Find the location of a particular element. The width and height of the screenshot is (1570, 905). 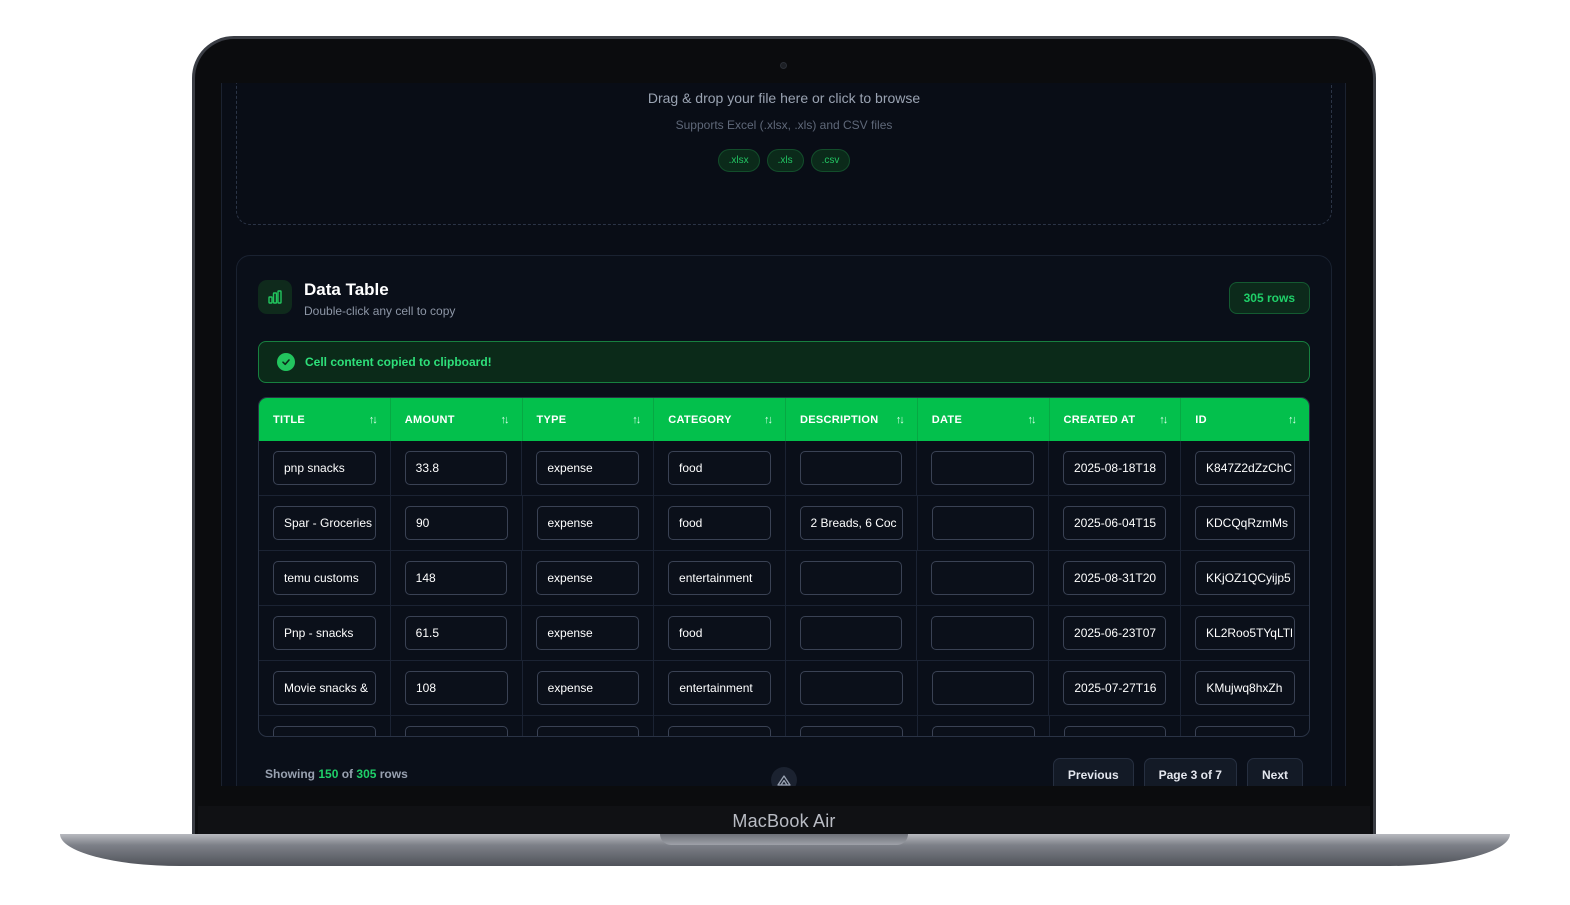

copy-toast: Cell content copied to clipboard! is located at coordinates (784, 362).